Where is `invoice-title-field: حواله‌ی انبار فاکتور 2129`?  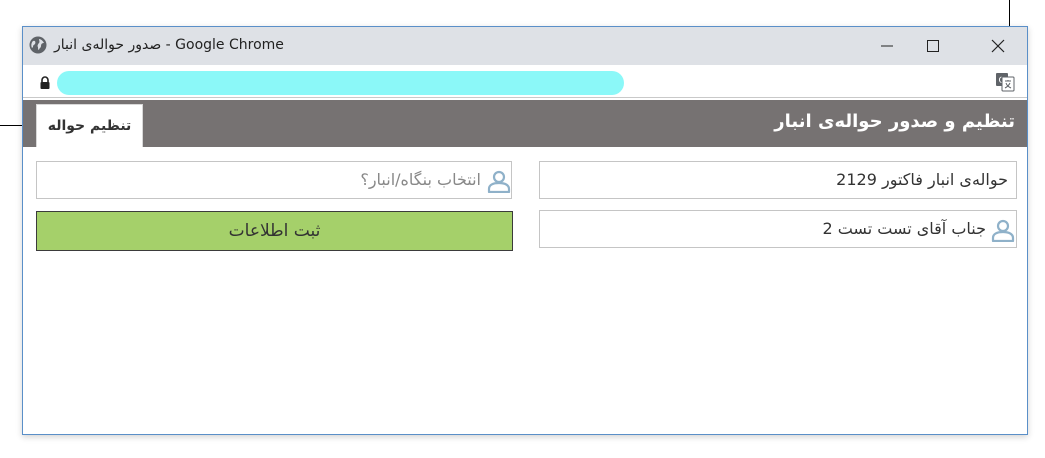 invoice-title-field: حواله‌ی انبار فاکتور 2129 is located at coordinates (778, 180).